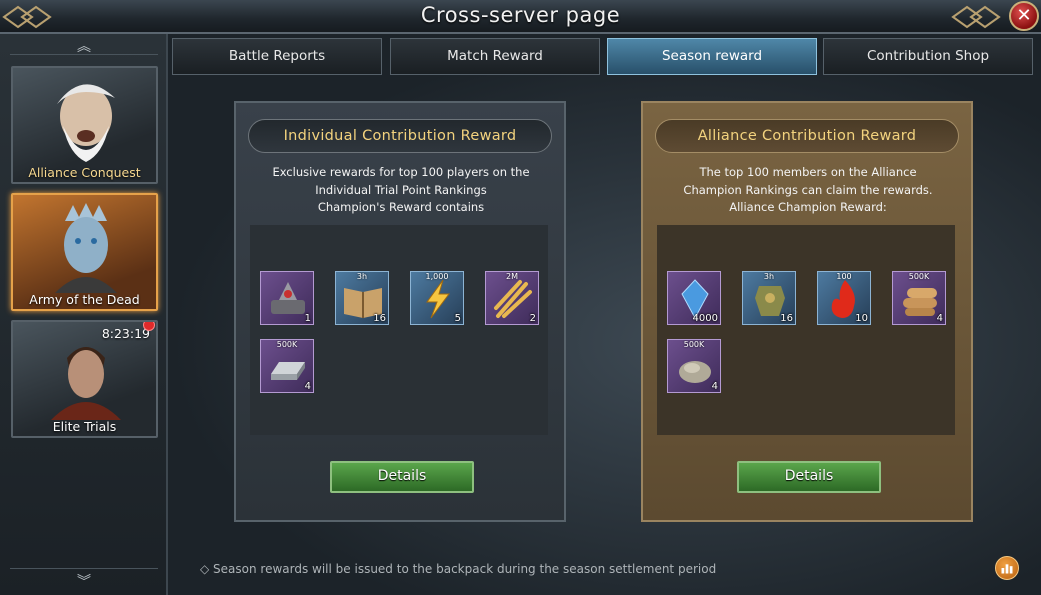 This screenshot has height=595, width=1041. Describe the element at coordinates (401, 207) in the screenshot. I see `description-line: Champion's Reward contains` at that location.